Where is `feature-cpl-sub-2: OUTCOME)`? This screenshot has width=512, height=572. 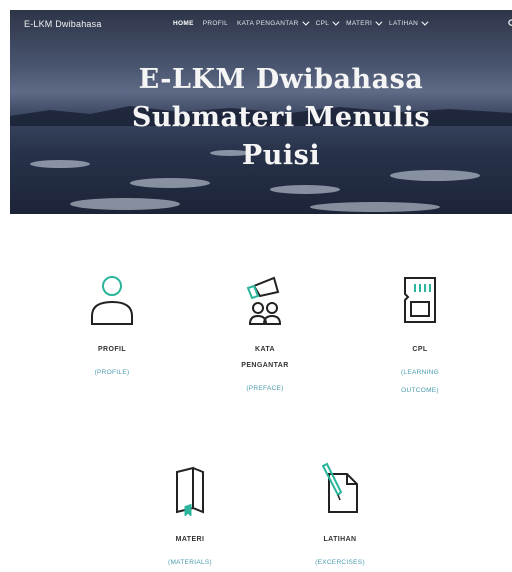 feature-cpl-sub-2: OUTCOME) is located at coordinates (420, 390).